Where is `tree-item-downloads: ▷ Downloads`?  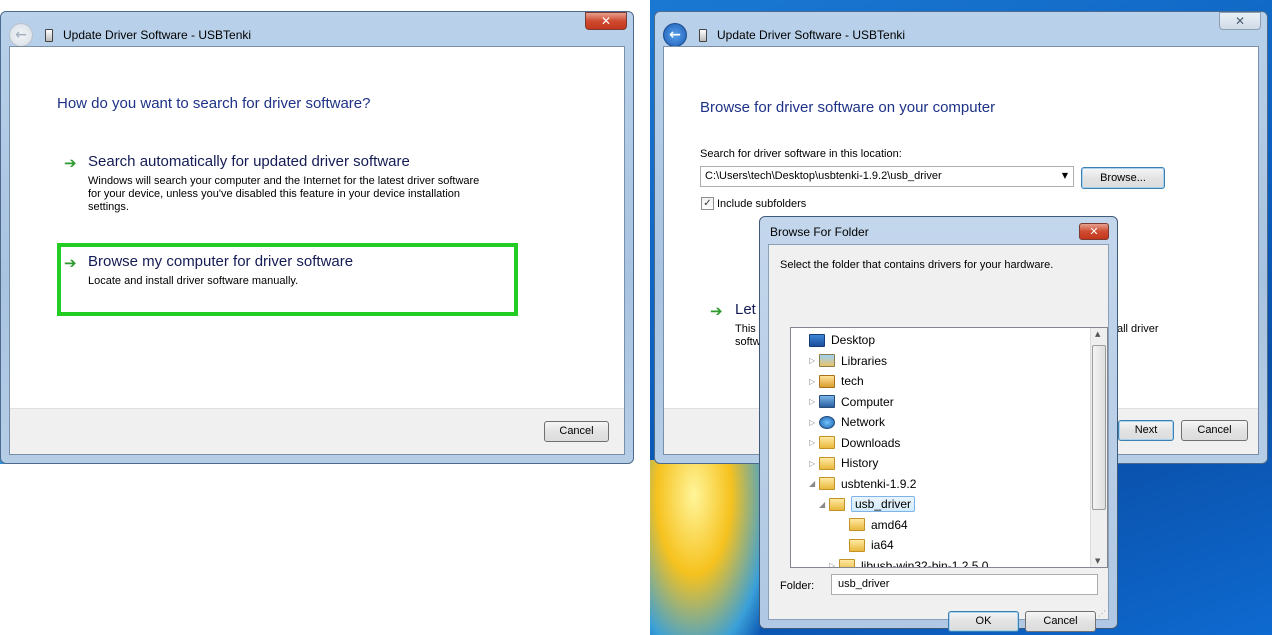
tree-item-downloads: ▷ Downloads is located at coordinates (854, 443).